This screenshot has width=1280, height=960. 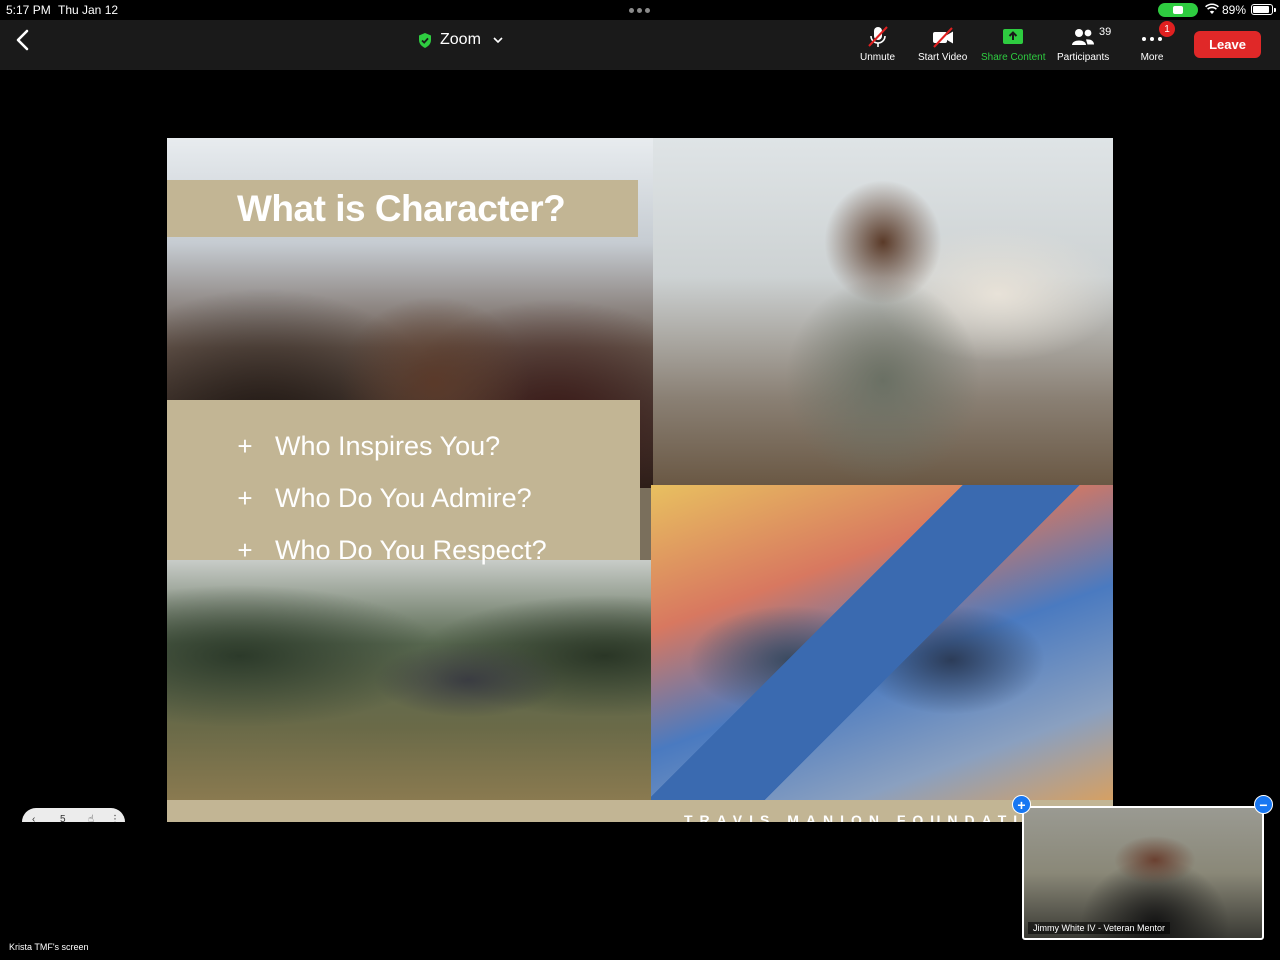 What do you see at coordinates (411, 549) in the screenshot?
I see `question-text: Who Do You Respect?` at bounding box center [411, 549].